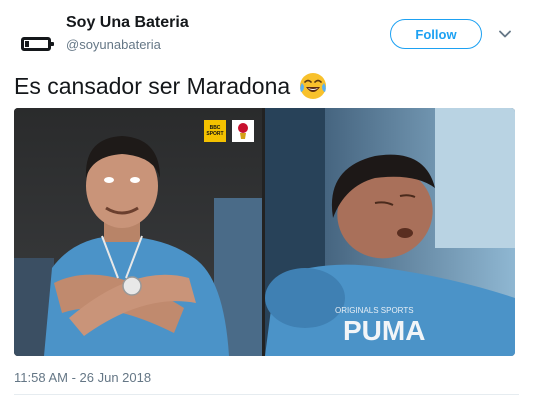 The width and height of the screenshot is (533, 400). What do you see at coordinates (243, 131) in the screenshot?
I see `world-cup-2018-logo` at bounding box center [243, 131].